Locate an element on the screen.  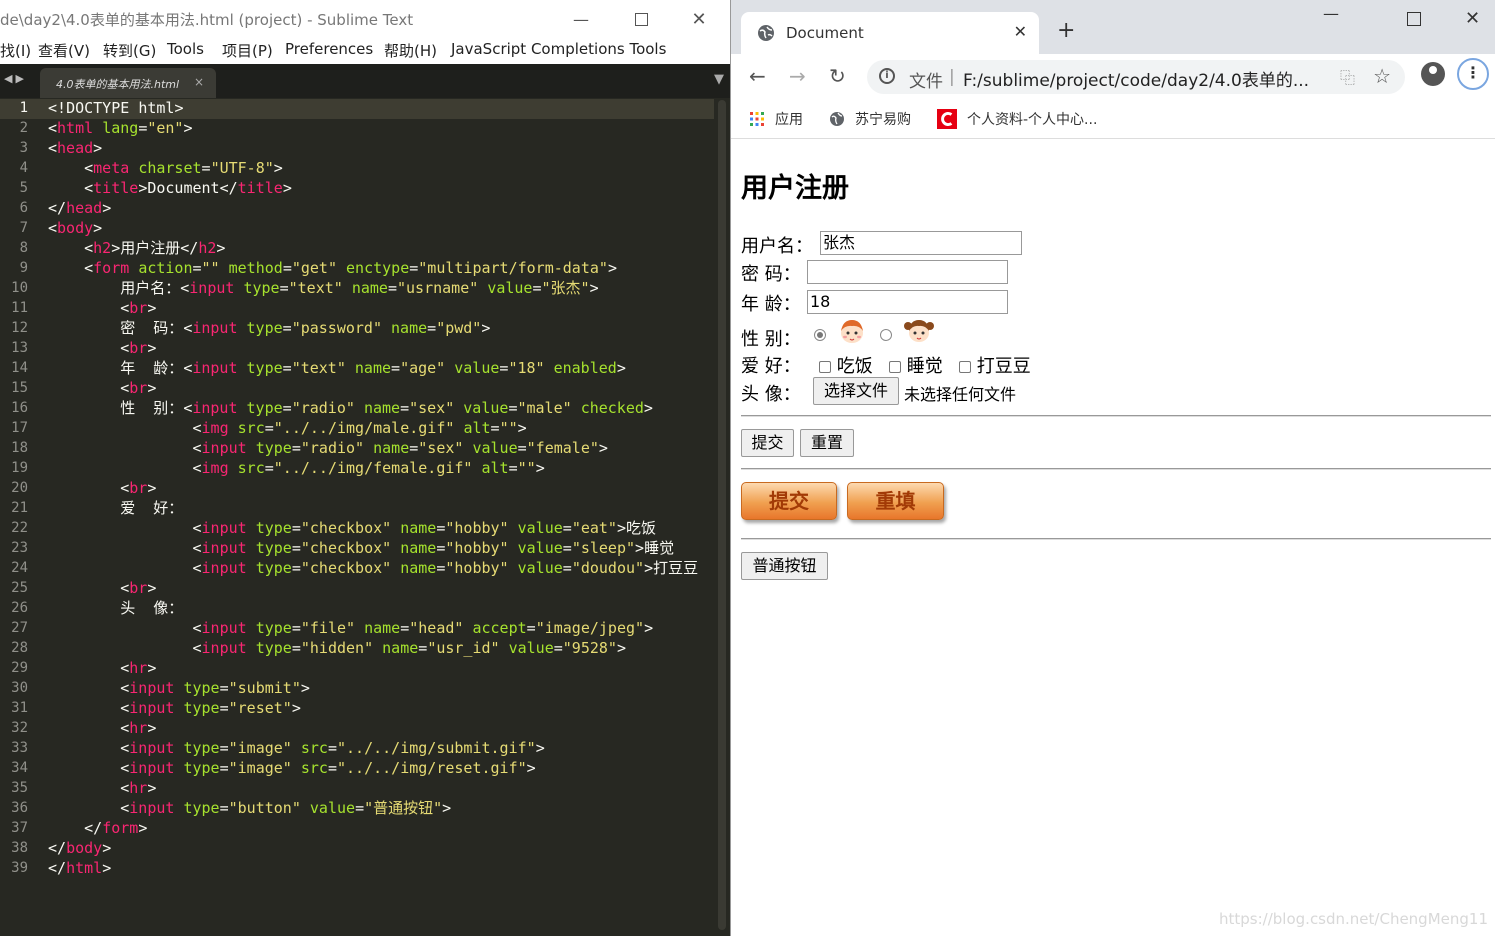
username-input: 张杰 is located at coordinates (921, 243).